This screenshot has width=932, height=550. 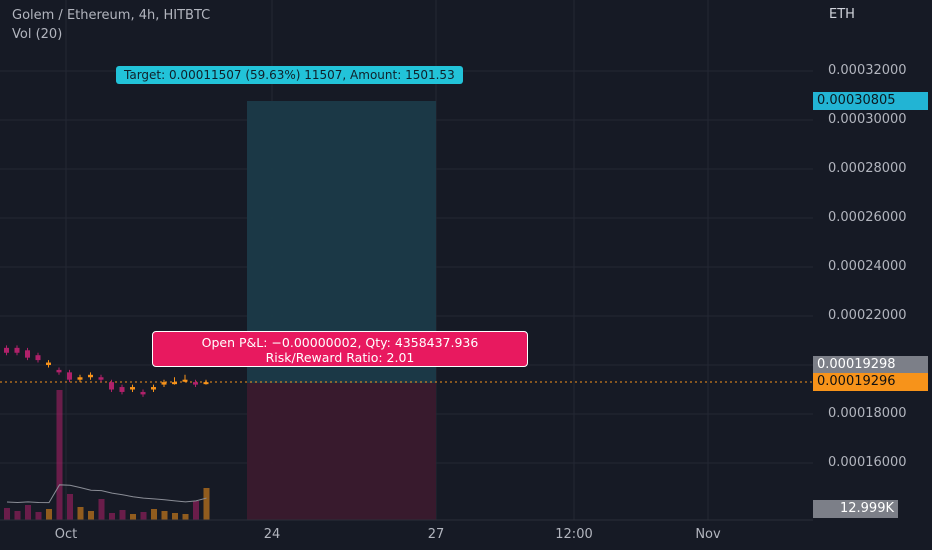 I want to click on currency-label: ETH, so click(x=842, y=14).